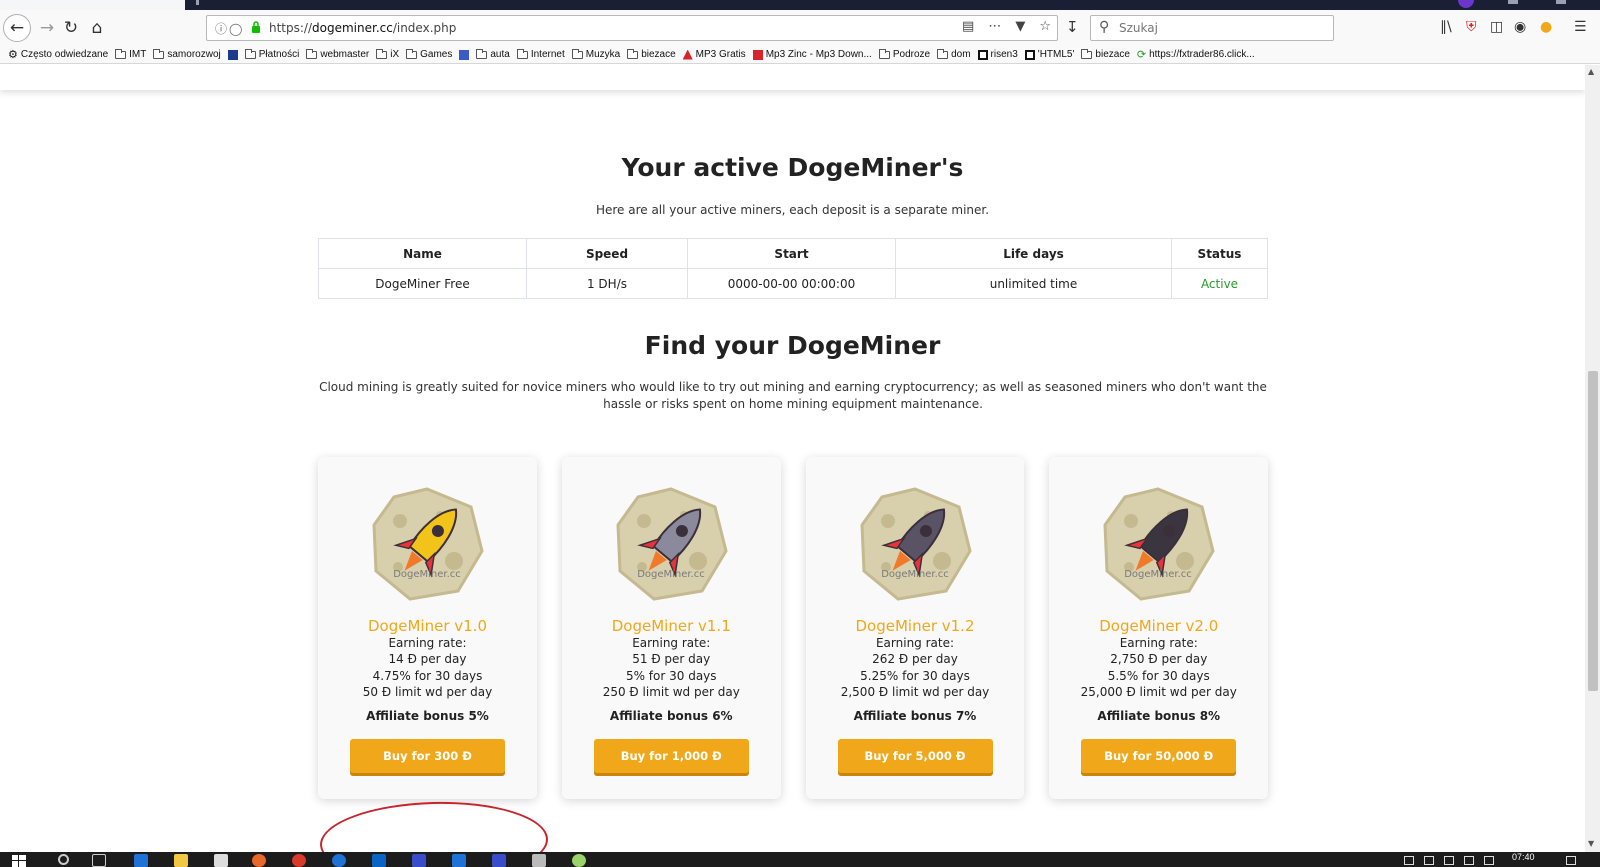  Describe the element at coordinates (130, 54) in the screenshot. I see `bookmark-item: IMT` at that location.